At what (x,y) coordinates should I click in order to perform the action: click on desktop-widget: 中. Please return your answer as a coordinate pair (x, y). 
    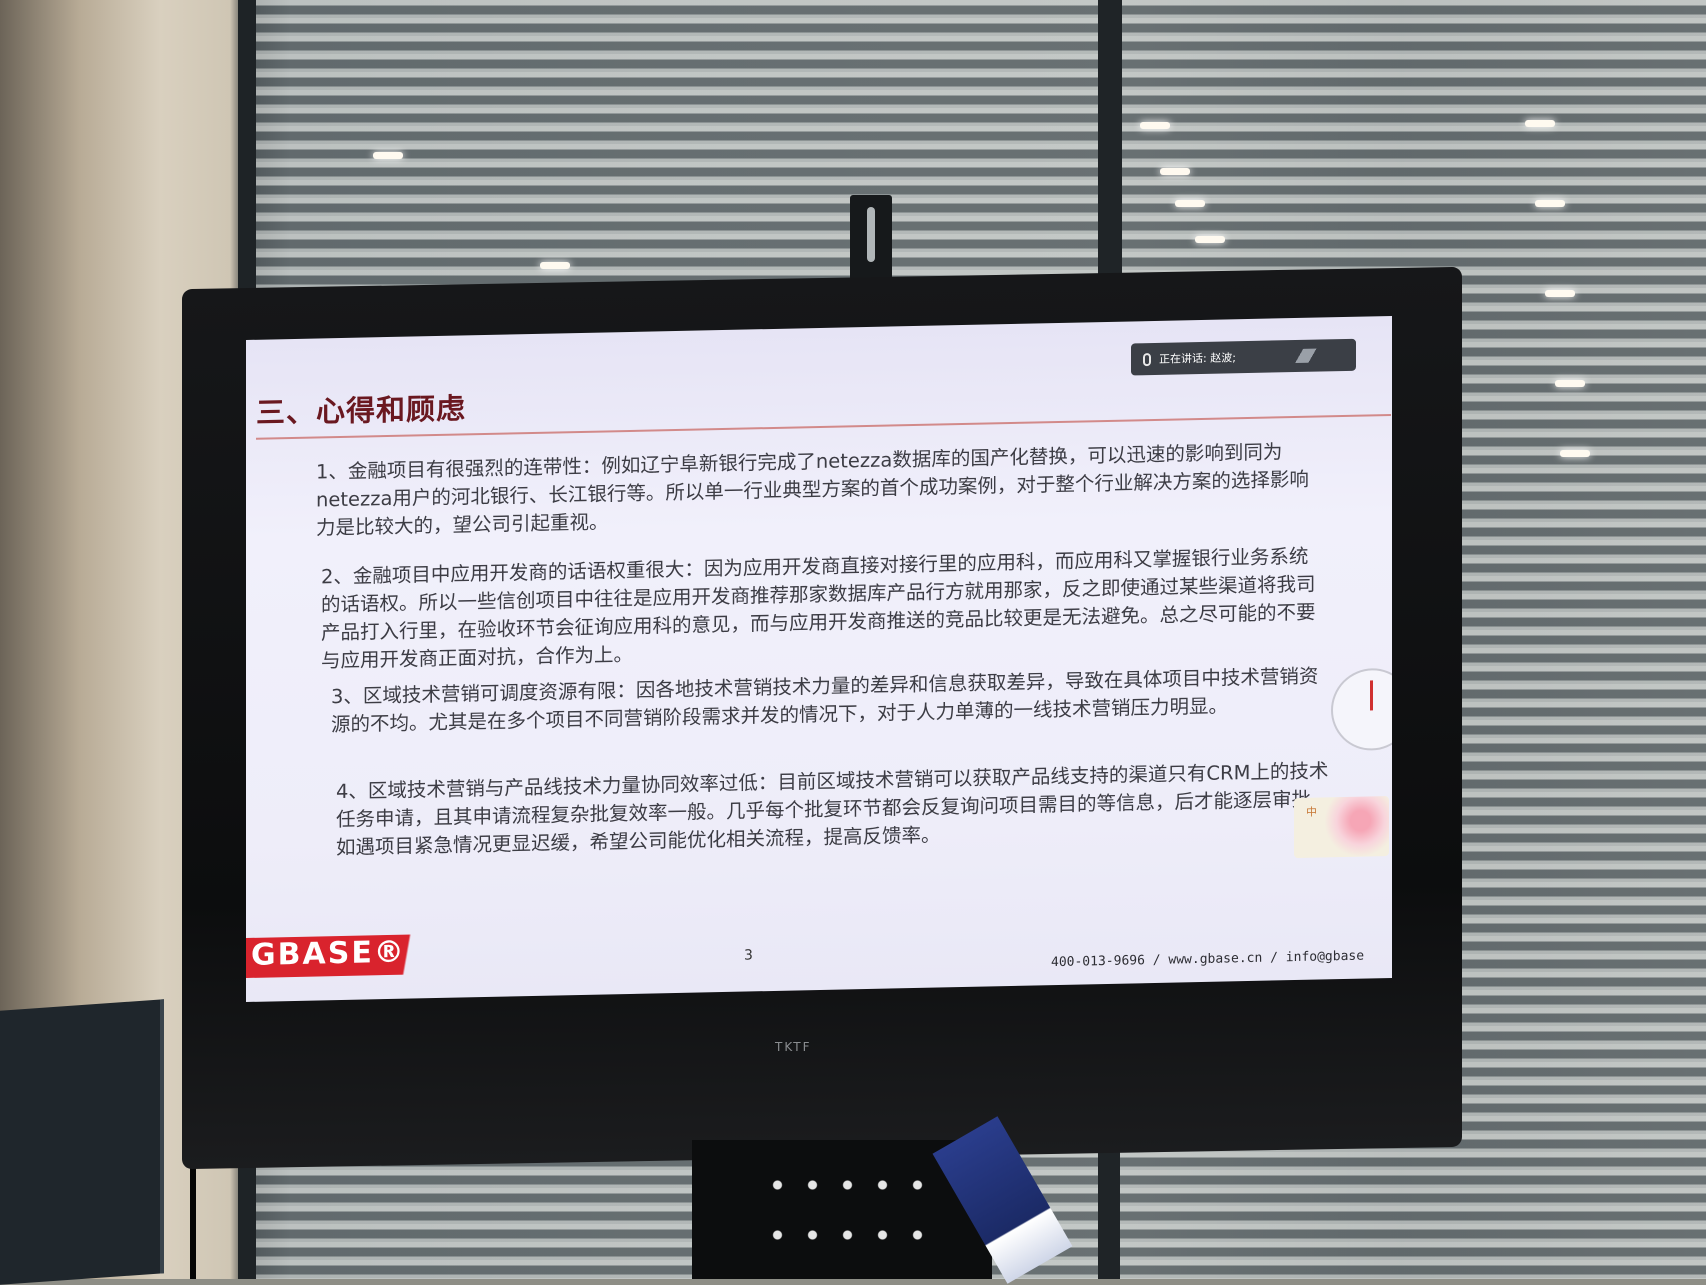
    Looking at the image, I should click on (1341, 827).